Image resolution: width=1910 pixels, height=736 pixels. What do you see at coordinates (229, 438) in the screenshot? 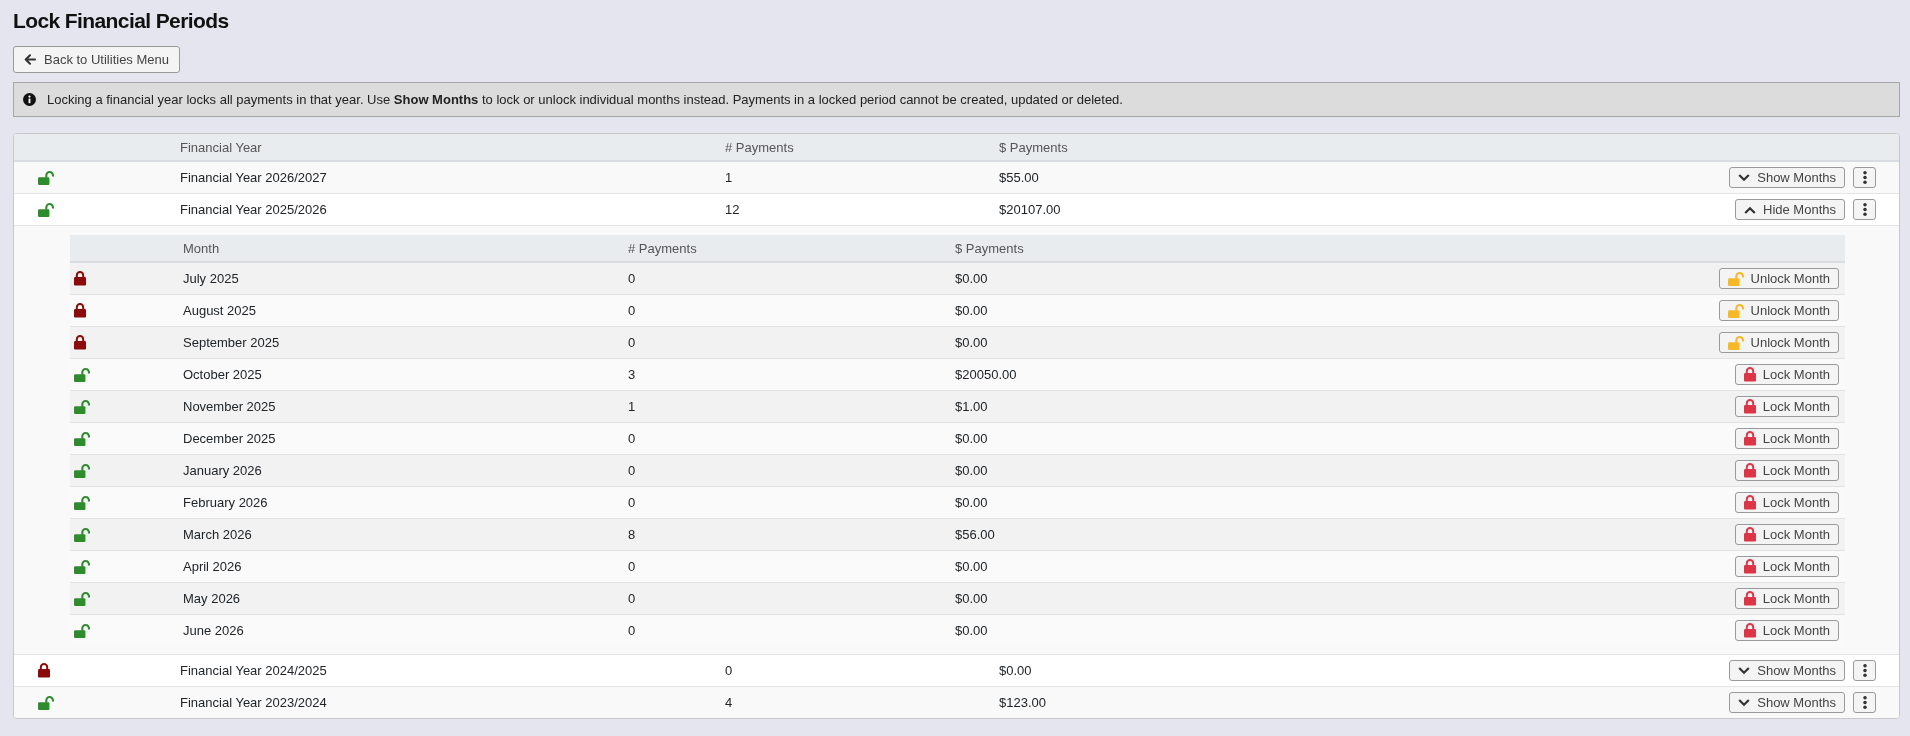
I see `month-name: December 2025` at bounding box center [229, 438].